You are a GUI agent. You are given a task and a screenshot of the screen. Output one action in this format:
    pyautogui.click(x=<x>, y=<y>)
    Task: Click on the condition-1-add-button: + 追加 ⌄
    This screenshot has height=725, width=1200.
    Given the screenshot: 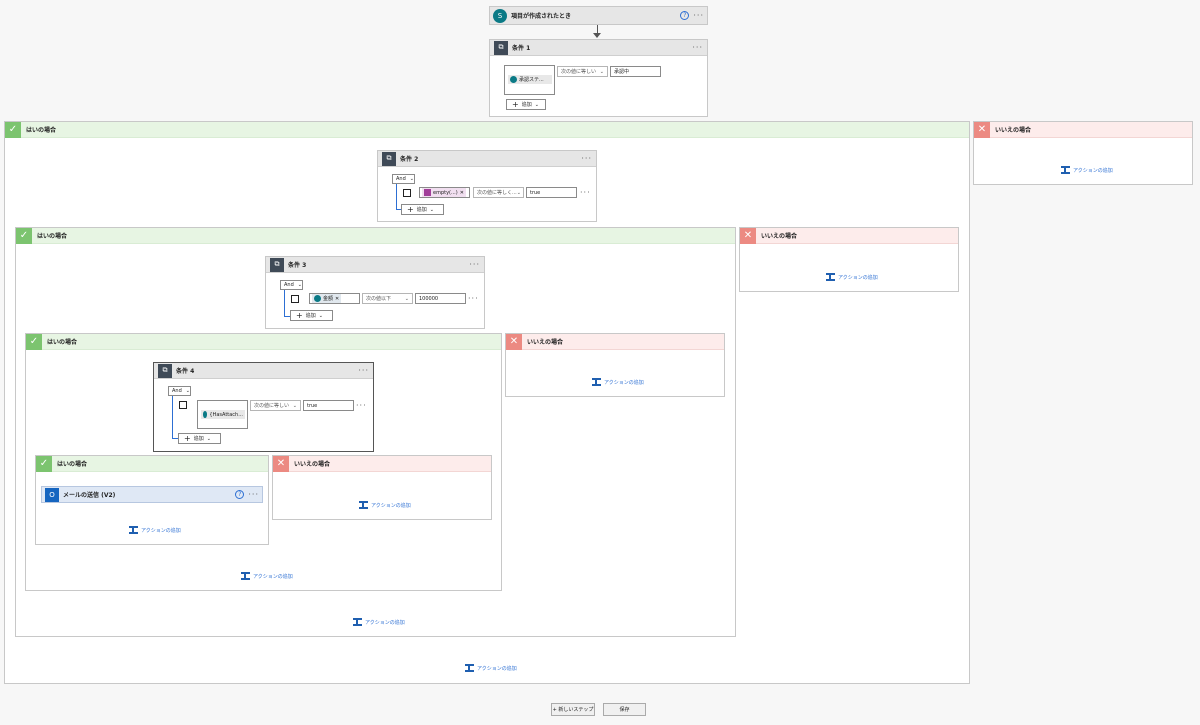 What is the action you would take?
    pyautogui.click(x=526, y=104)
    